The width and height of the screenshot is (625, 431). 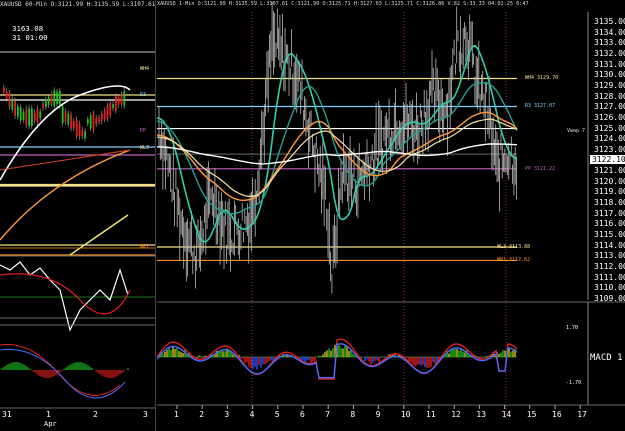 I want to click on price-tick-label: 3118.00, so click(x=609, y=203).